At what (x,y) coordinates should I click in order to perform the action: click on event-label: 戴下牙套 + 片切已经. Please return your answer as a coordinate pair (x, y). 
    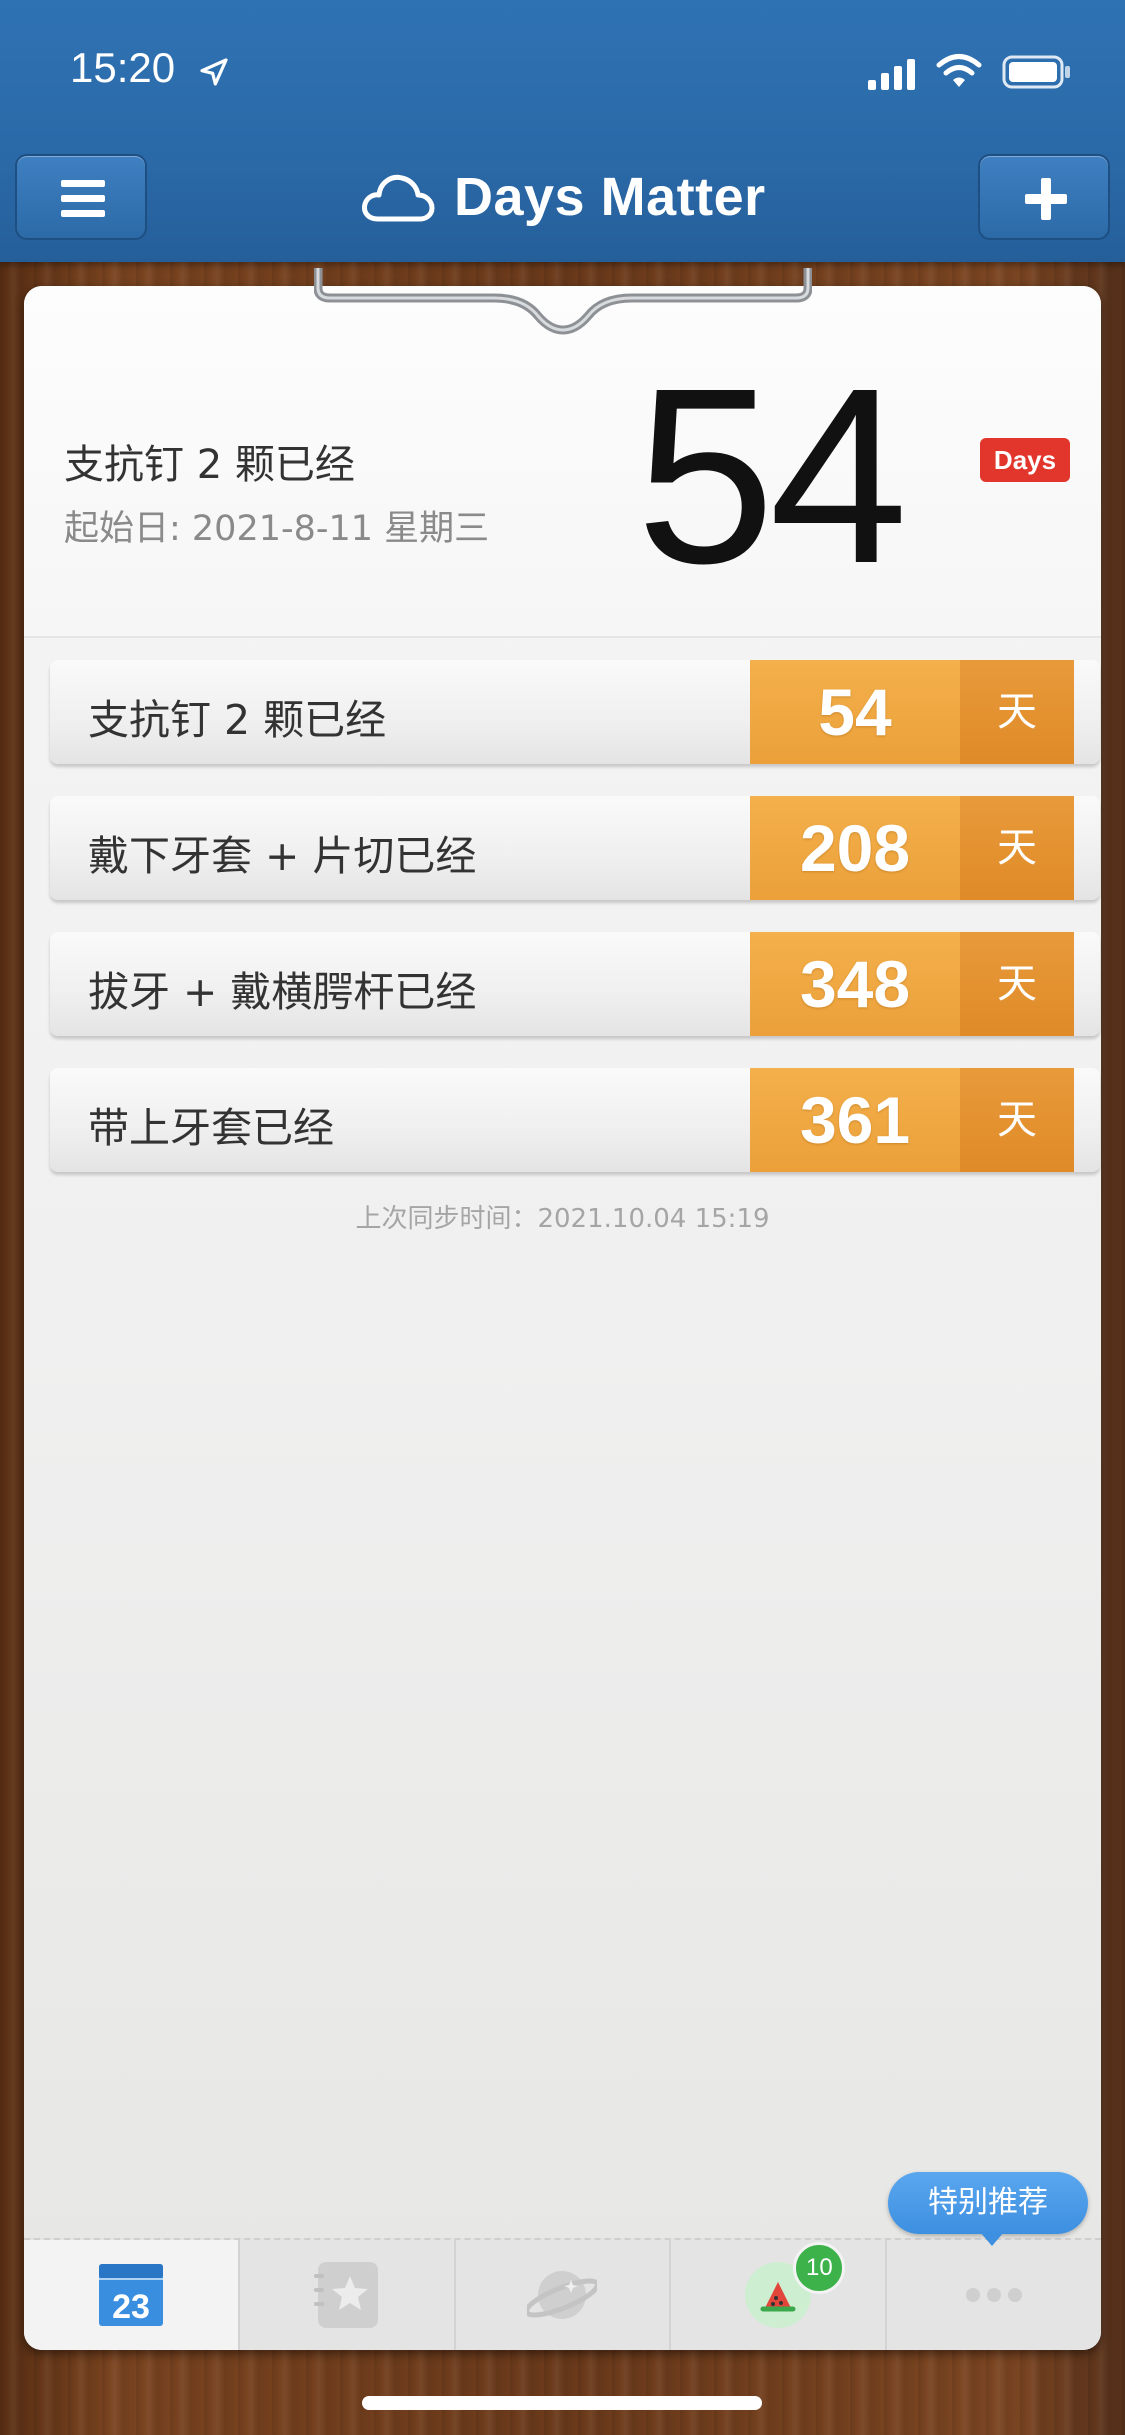
    Looking at the image, I should click on (282, 856).